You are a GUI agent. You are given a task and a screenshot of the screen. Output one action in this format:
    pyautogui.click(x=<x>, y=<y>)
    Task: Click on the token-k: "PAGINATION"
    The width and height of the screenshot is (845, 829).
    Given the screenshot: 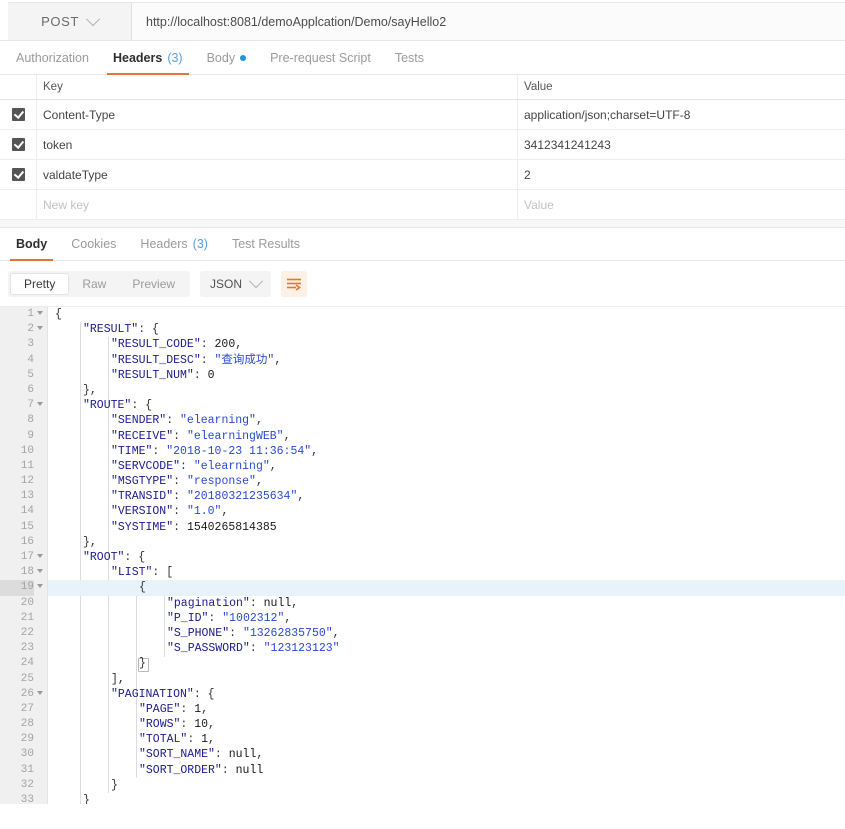 What is the action you would take?
    pyautogui.click(x=152, y=694)
    